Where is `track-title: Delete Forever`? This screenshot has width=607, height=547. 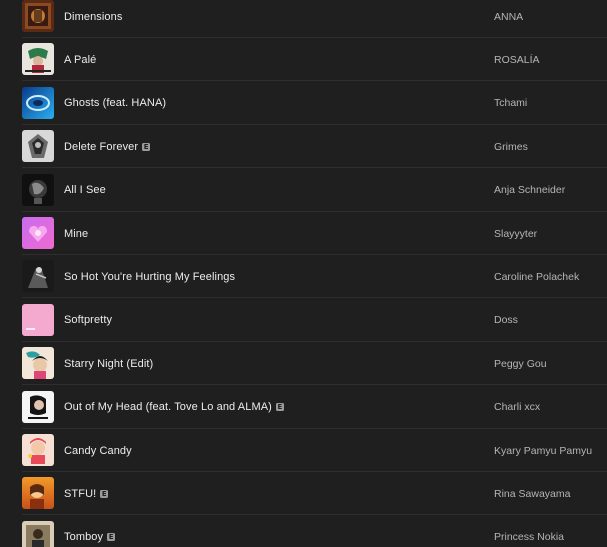 track-title: Delete Forever is located at coordinates (101, 147).